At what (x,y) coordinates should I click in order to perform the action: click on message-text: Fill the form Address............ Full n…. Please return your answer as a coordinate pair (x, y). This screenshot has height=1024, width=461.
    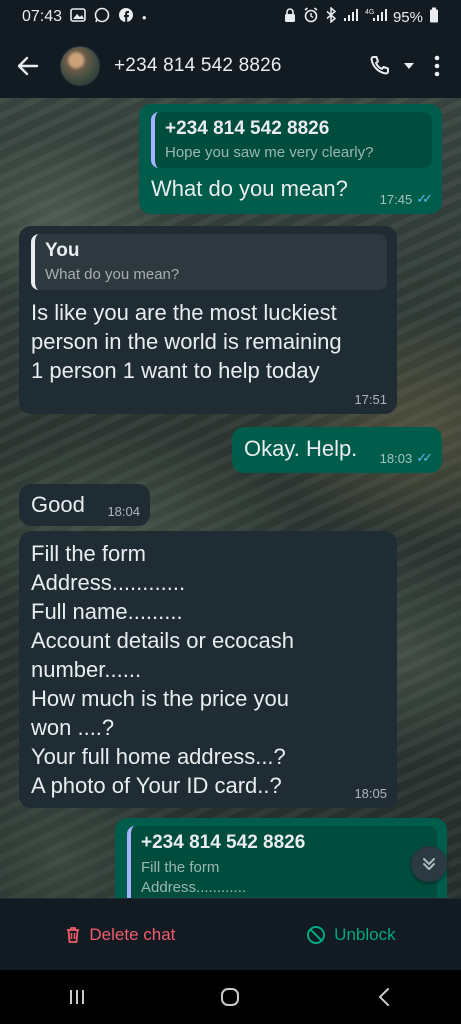
    Looking at the image, I should click on (162, 669).